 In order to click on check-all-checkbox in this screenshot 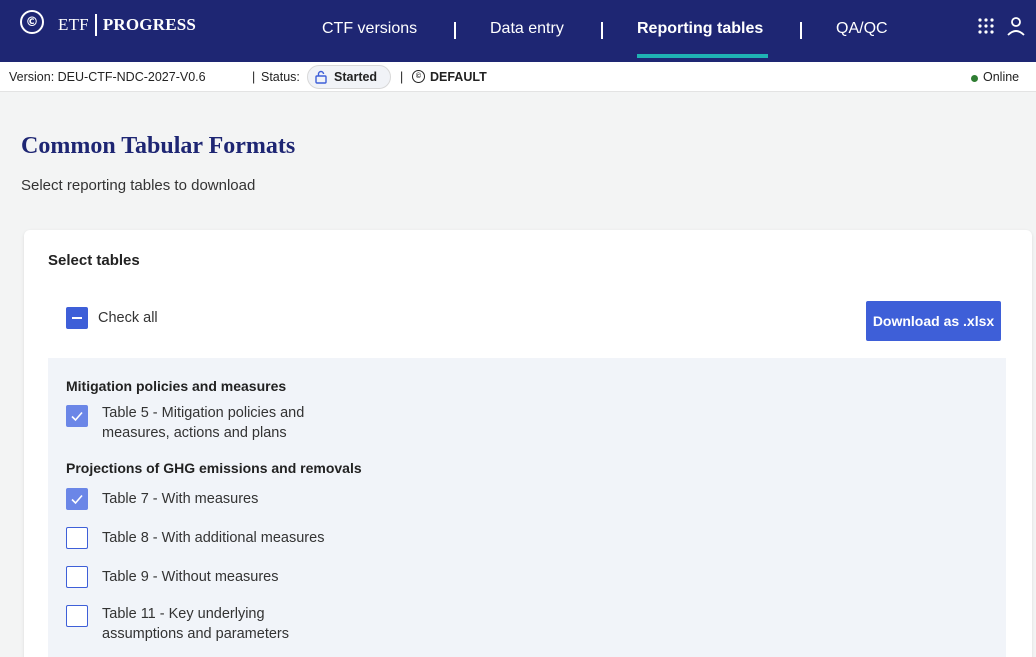, I will do `click(77, 318)`.